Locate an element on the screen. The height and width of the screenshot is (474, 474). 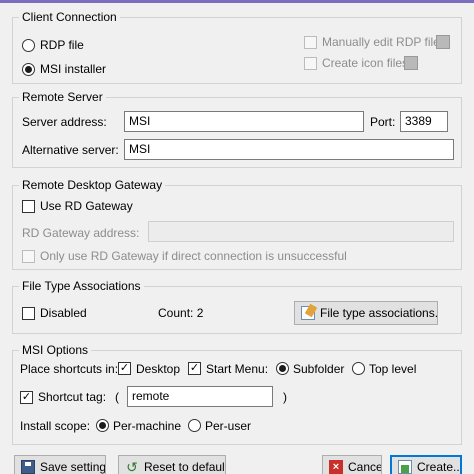
manually-edit-label: Manually edit RDP file is located at coordinates (381, 42).